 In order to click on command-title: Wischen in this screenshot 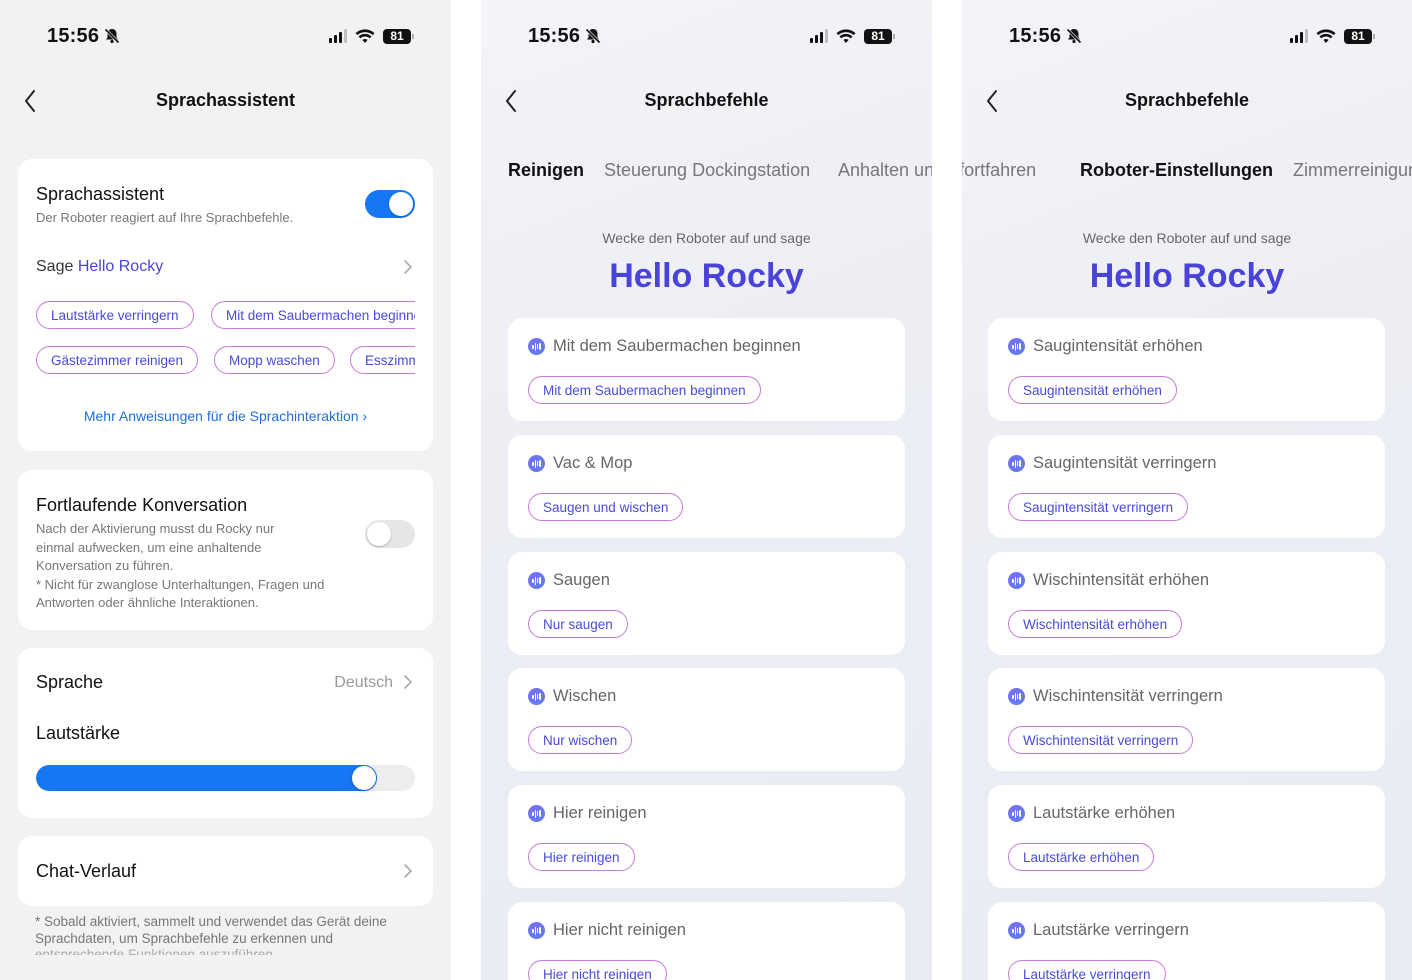, I will do `click(585, 696)`.